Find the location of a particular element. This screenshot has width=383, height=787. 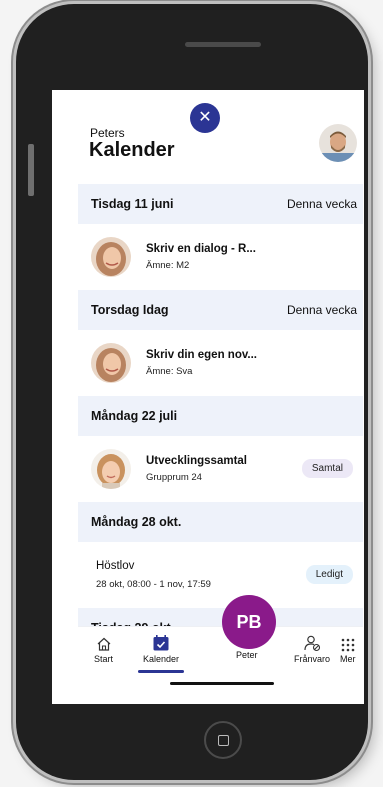

tab-label: Frånvaro is located at coordinates (312, 659).